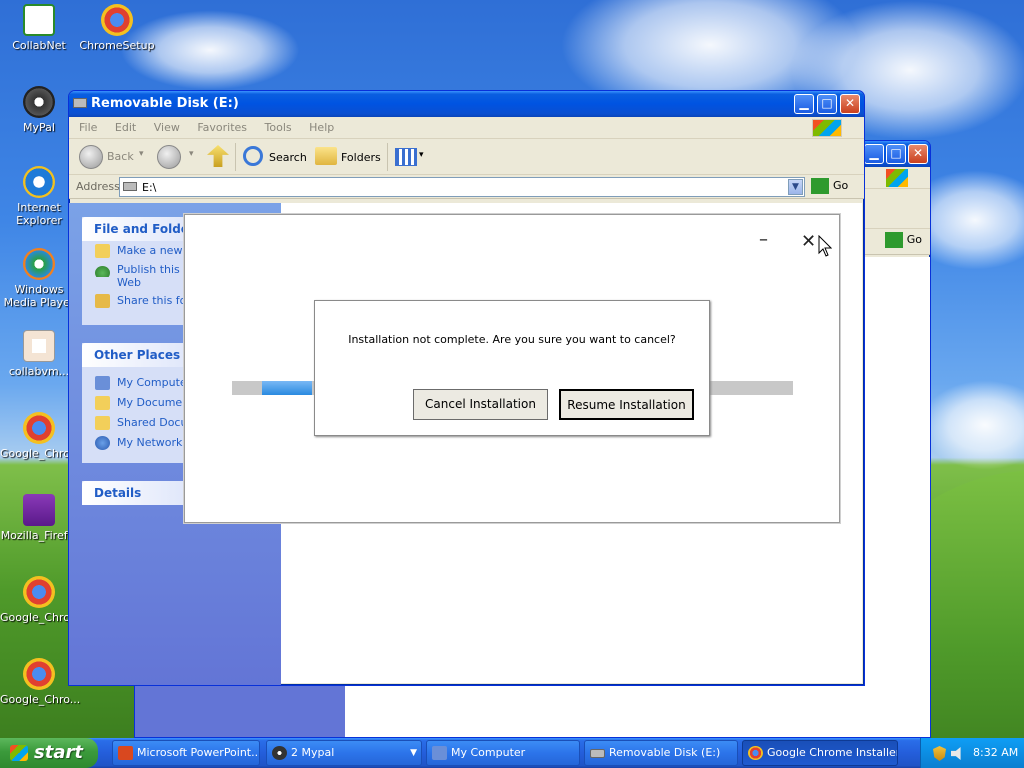 This screenshot has width=1024, height=768. What do you see at coordinates (117, 20) in the screenshot?
I see `chrome-setup-icon` at bounding box center [117, 20].